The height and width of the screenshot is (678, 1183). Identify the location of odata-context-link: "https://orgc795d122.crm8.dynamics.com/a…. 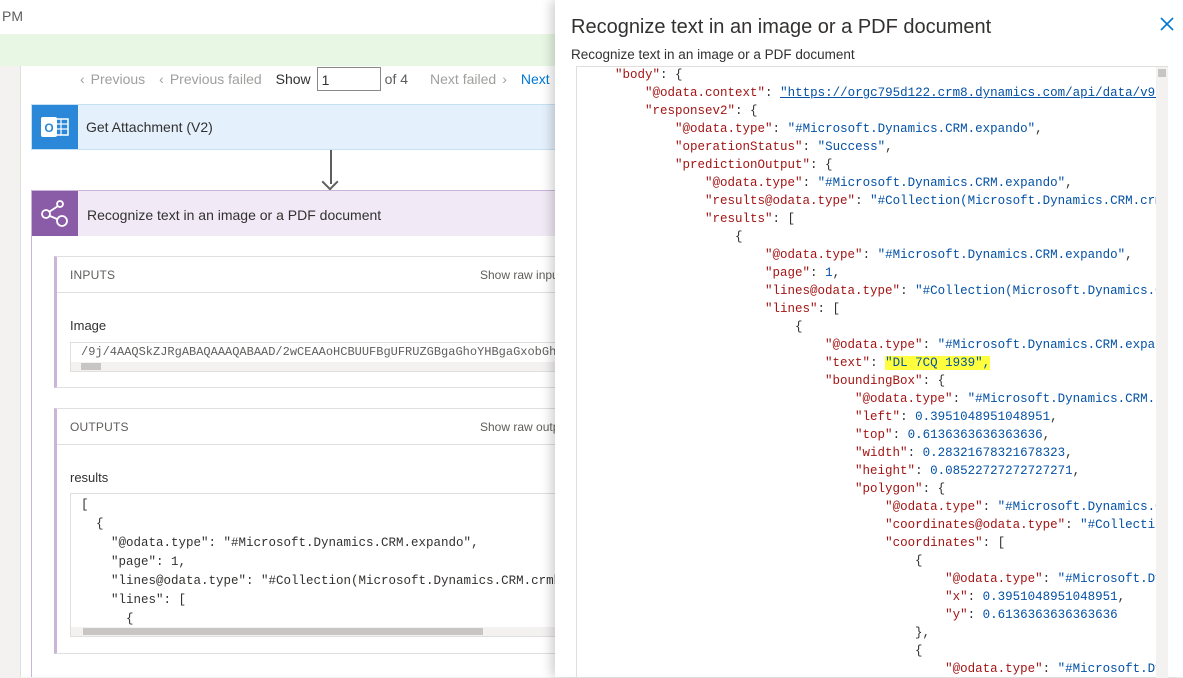
(974, 93).